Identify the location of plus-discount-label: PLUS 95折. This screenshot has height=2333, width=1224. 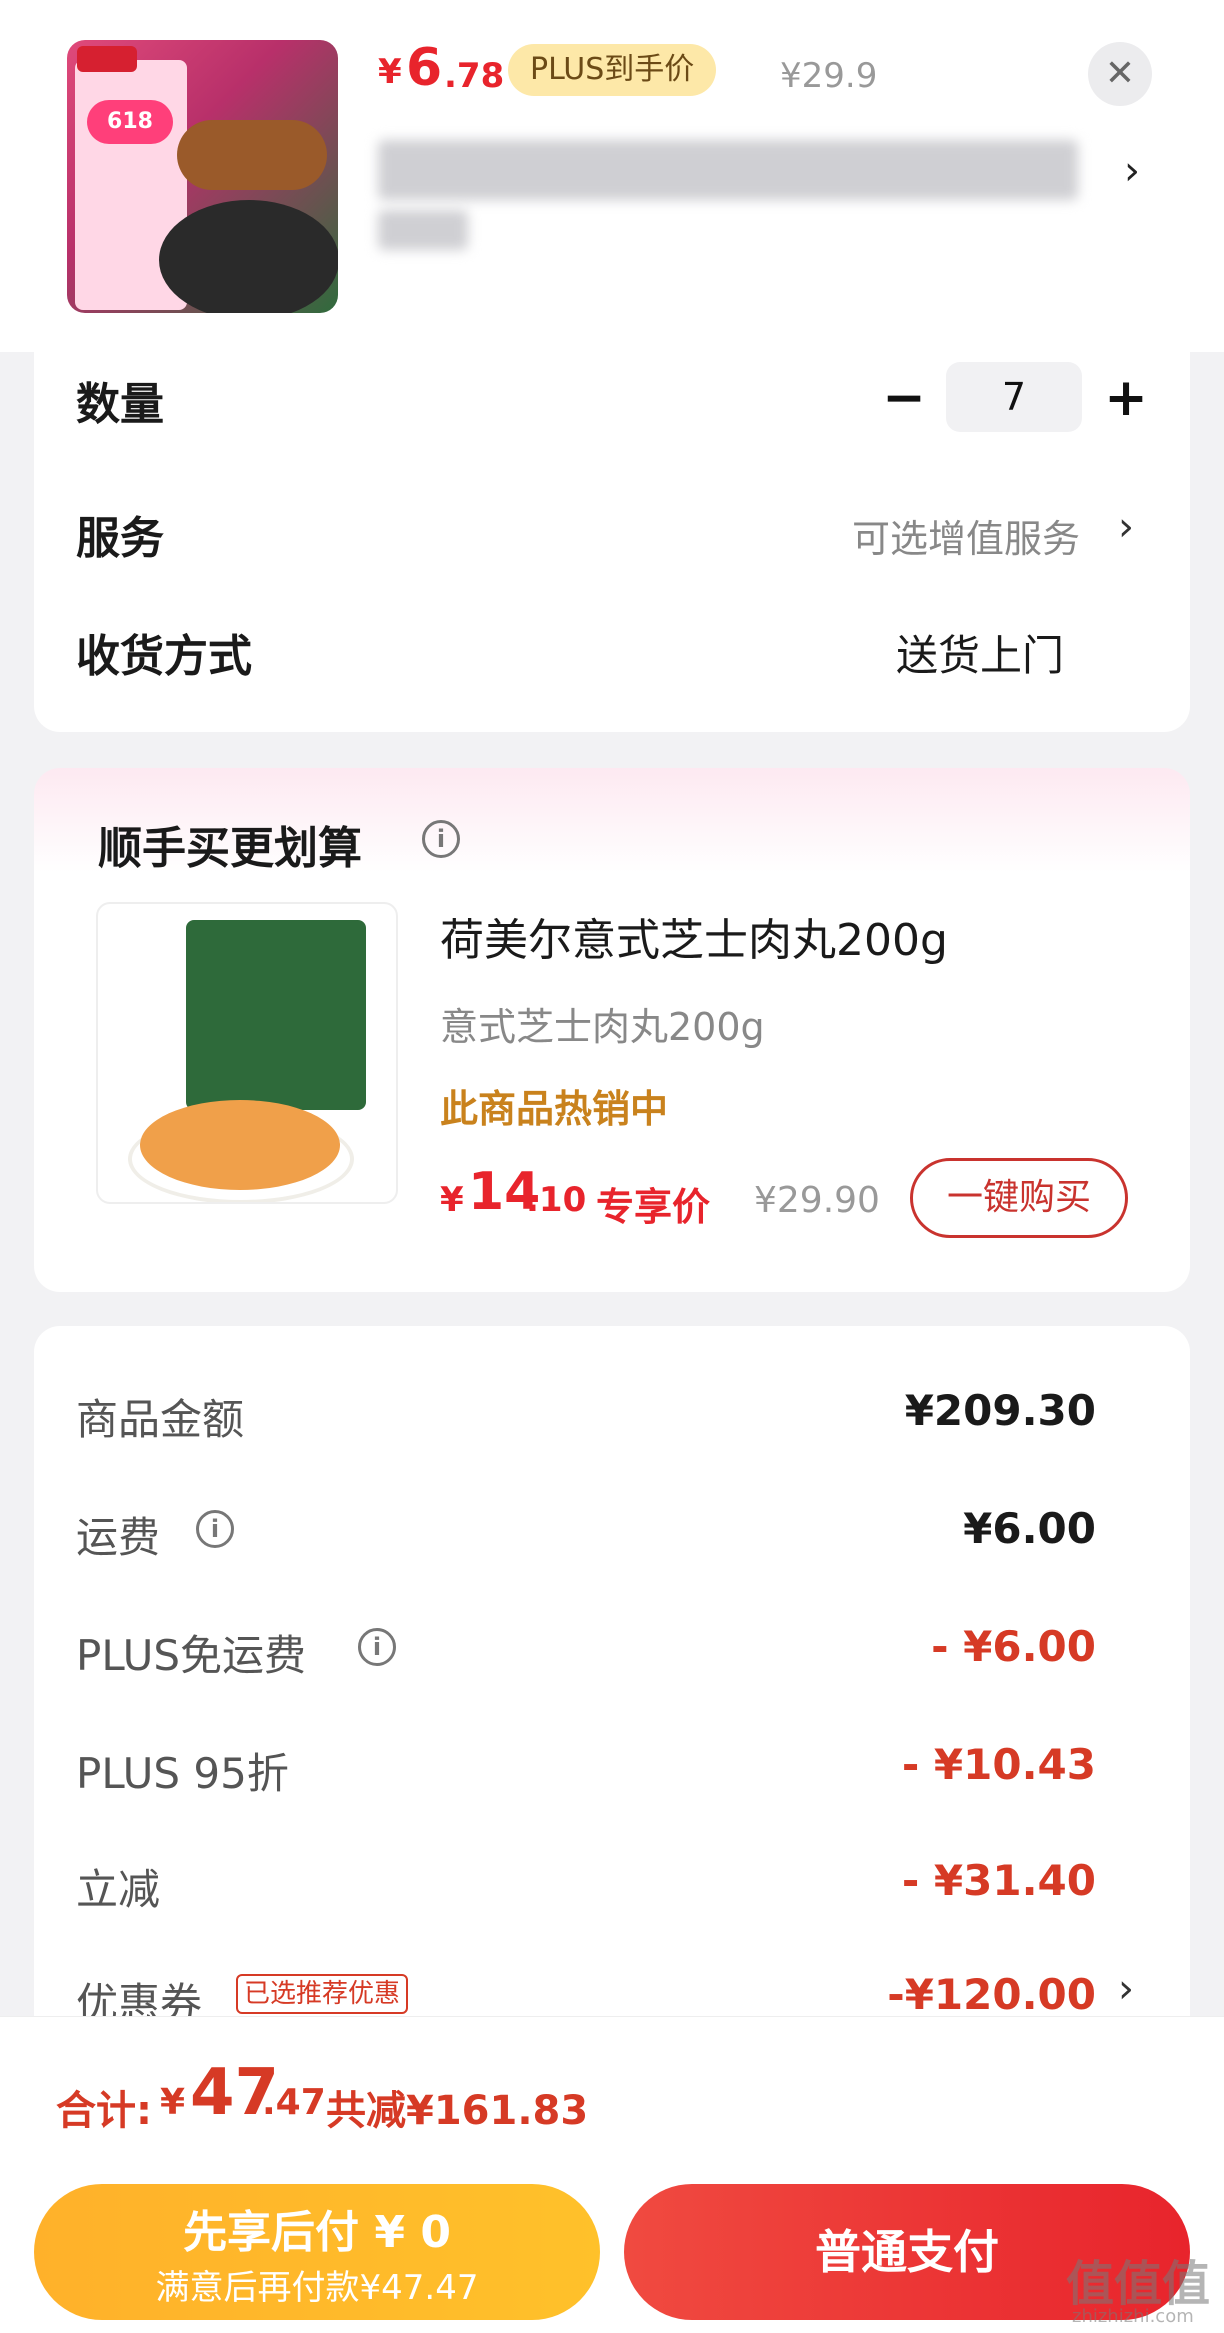
(182, 1773).